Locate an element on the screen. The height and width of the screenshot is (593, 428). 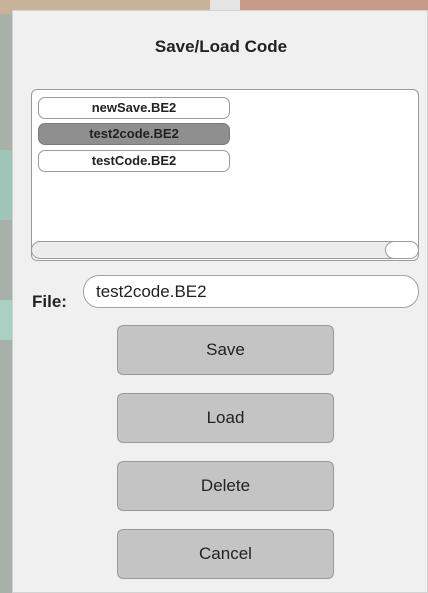
delete-button: Delete is located at coordinates (225, 486).